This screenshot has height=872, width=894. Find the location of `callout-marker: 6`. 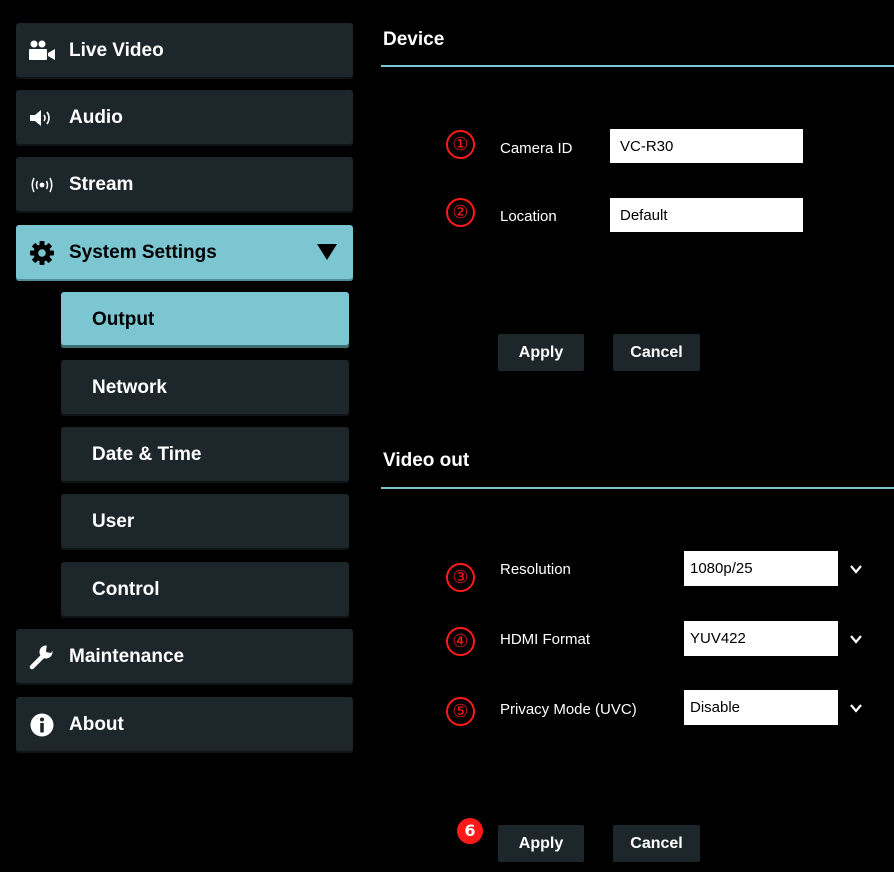

callout-marker: 6 is located at coordinates (470, 831).